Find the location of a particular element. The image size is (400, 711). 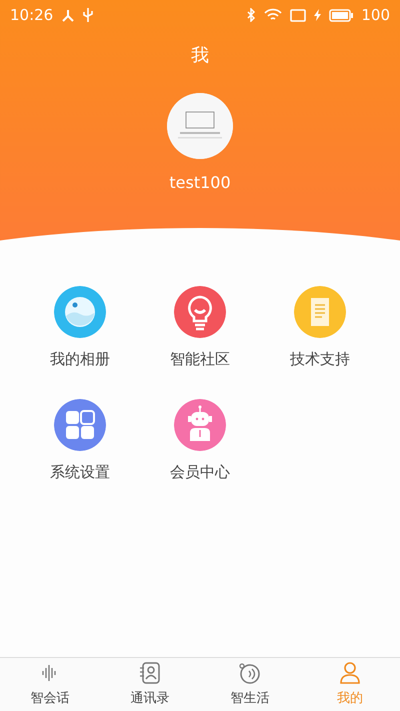

tab: 通讯录 is located at coordinates (150, 684).